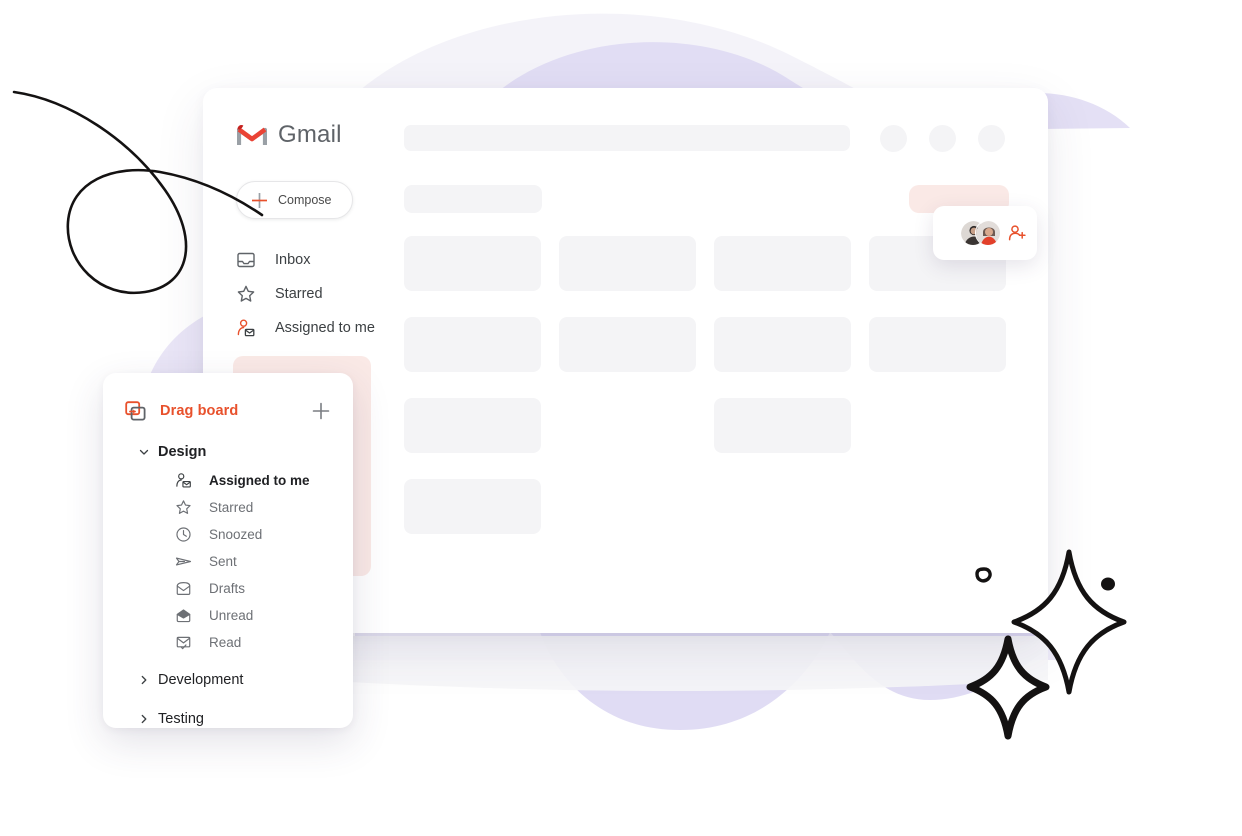 The width and height of the screenshot is (1242, 836). I want to click on filter-chip-placeholder, so click(473, 199).